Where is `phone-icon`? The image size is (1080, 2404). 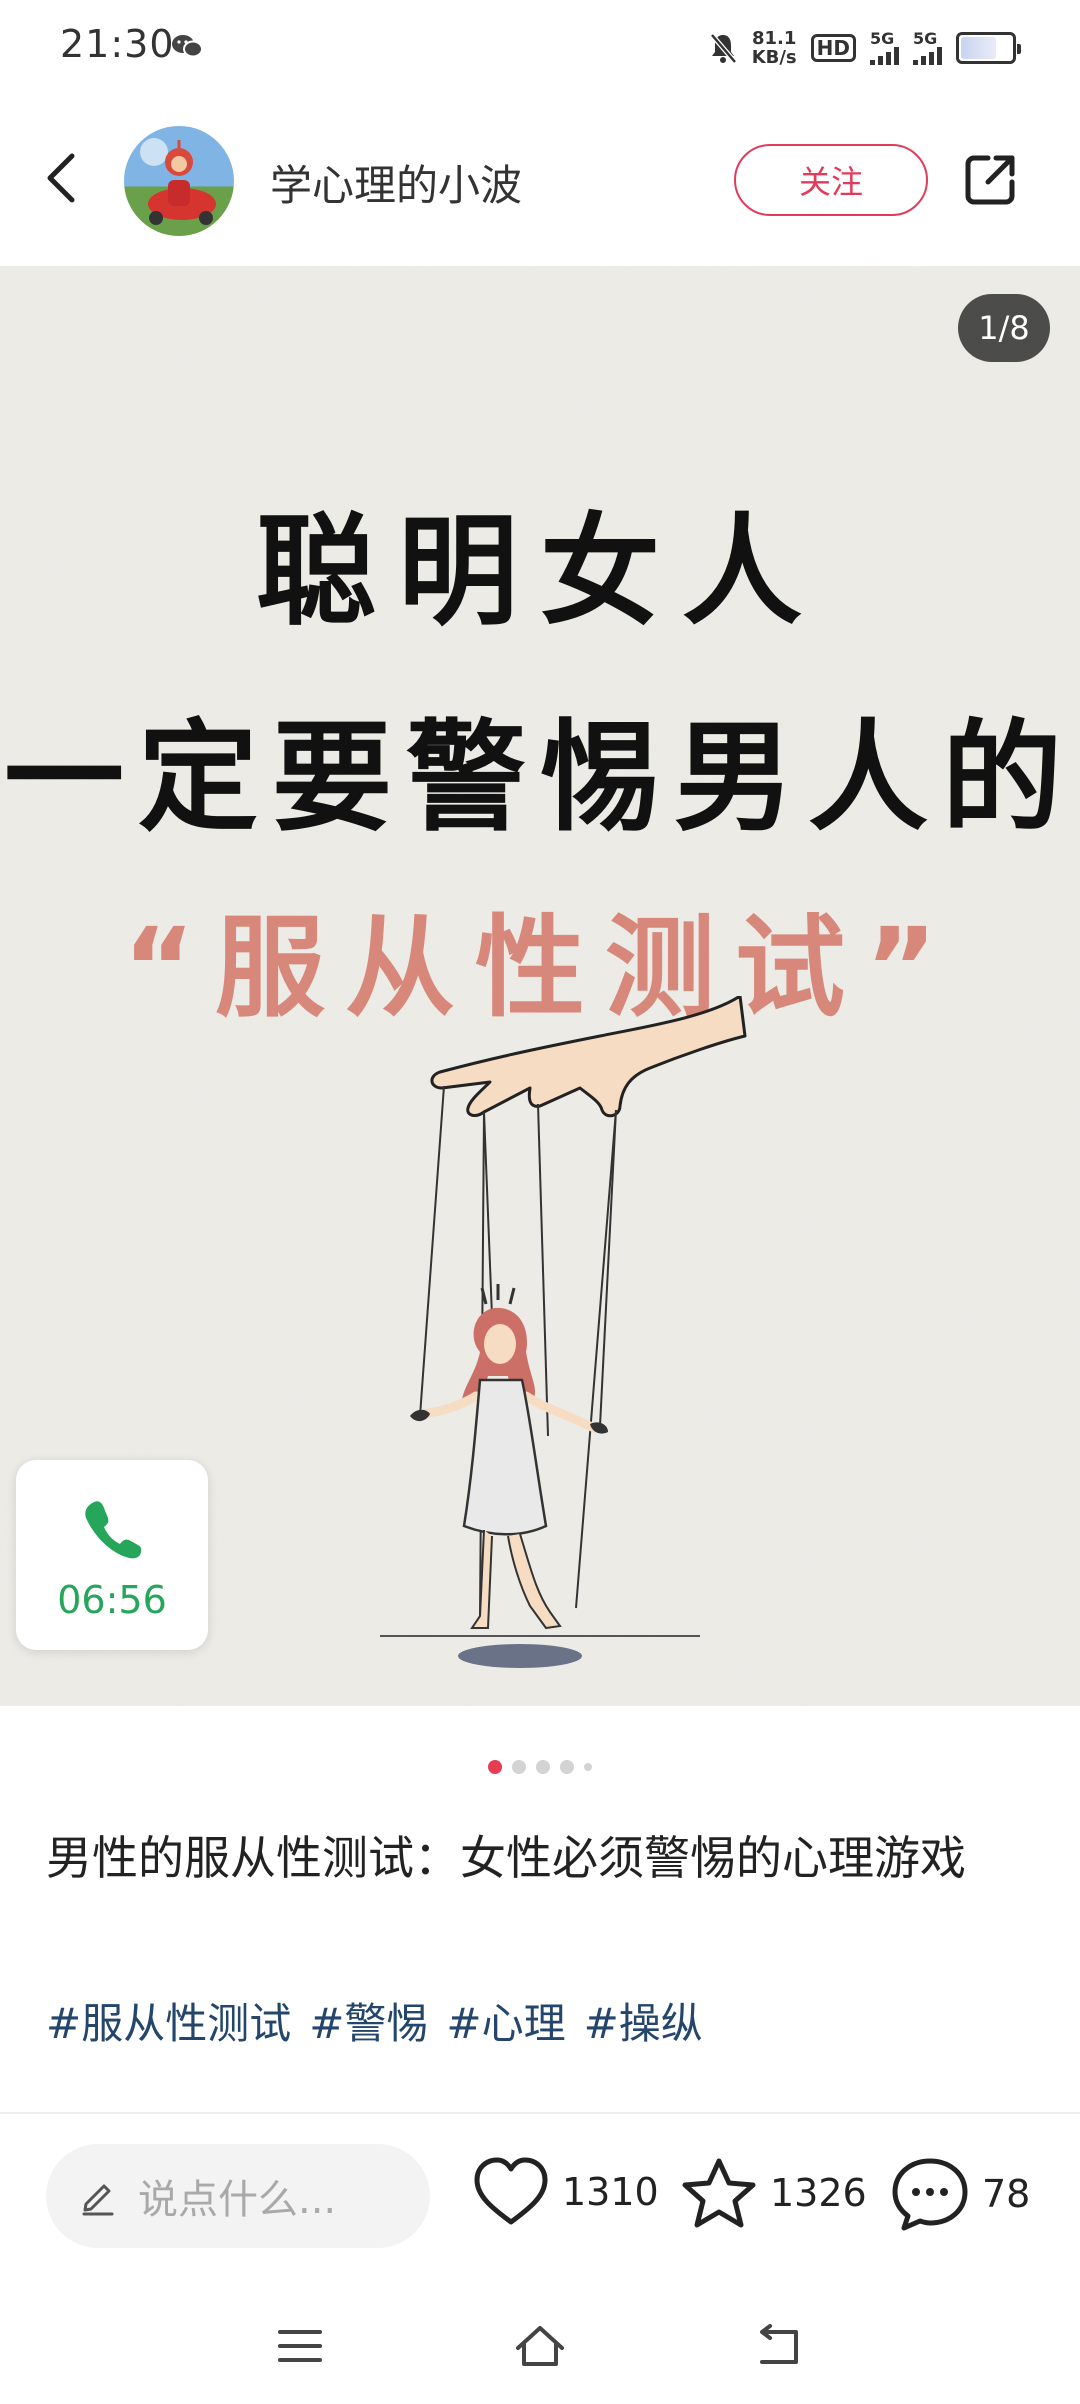
phone-icon is located at coordinates (113, 1530).